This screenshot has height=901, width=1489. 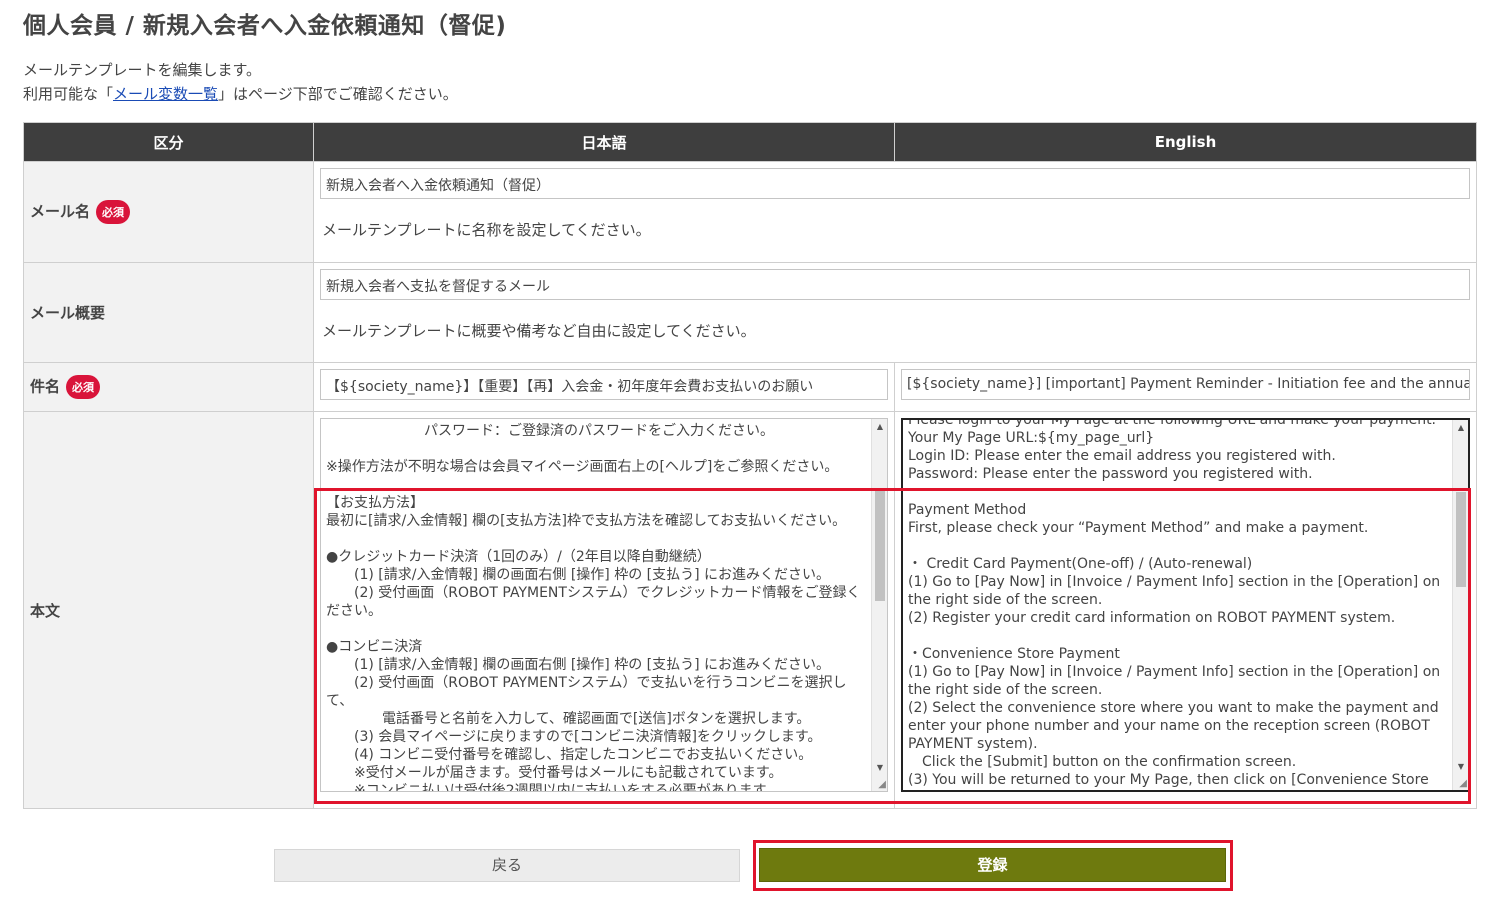 I want to click on column-header-category: 区分, so click(x=168, y=142).